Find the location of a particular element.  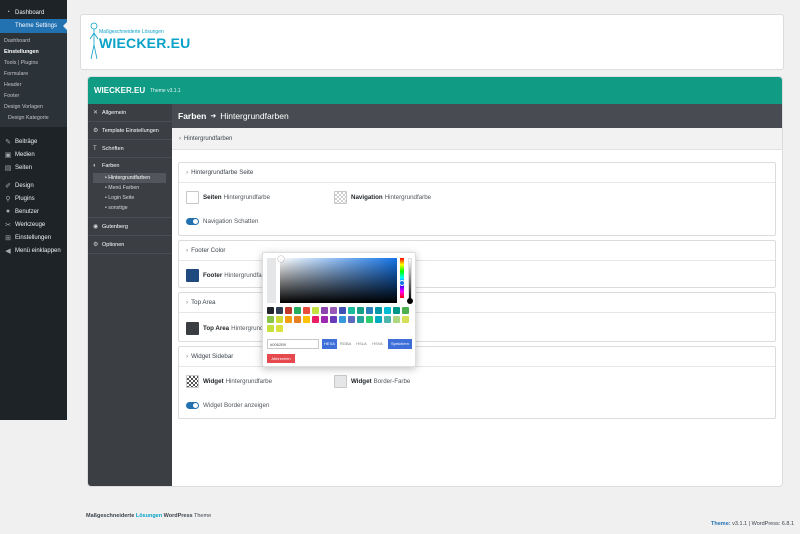

navigation-shadow-toggle is located at coordinates (192, 221).